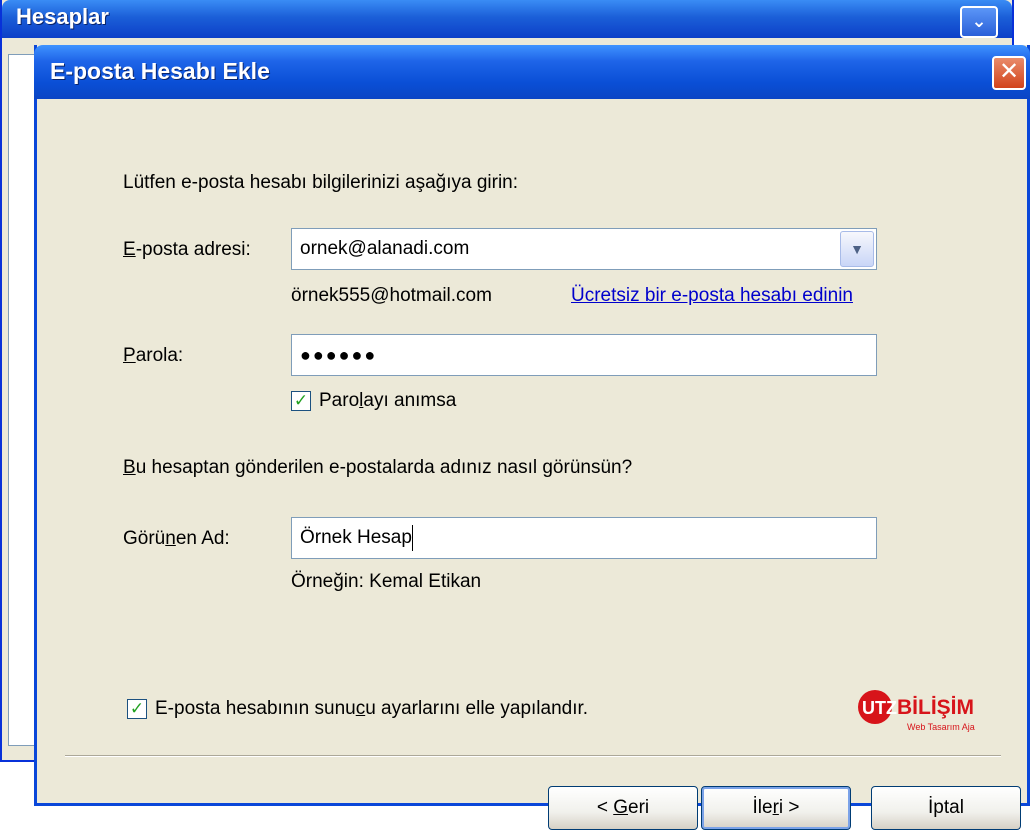 Image resolution: width=1030 pixels, height=830 pixels. What do you see at coordinates (979, 22) in the screenshot?
I see `chevron-down-icon: ⌄` at bounding box center [979, 22].